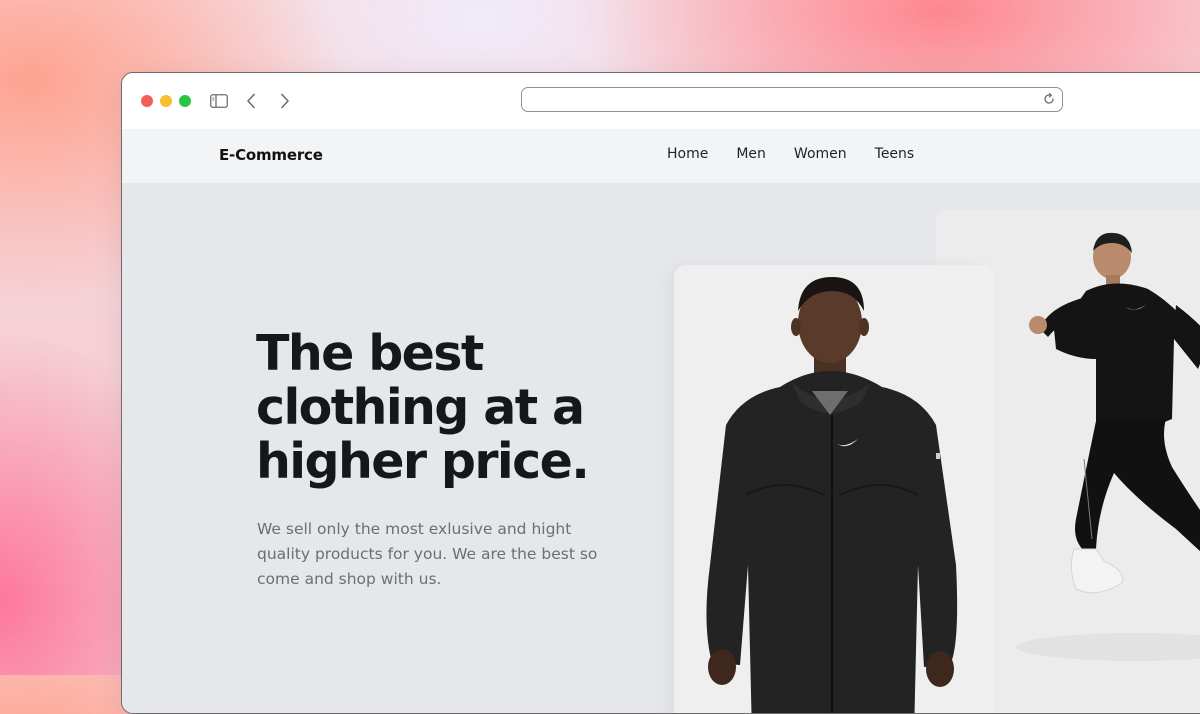  I want to click on hero-title-line: The best, so click(370, 353).